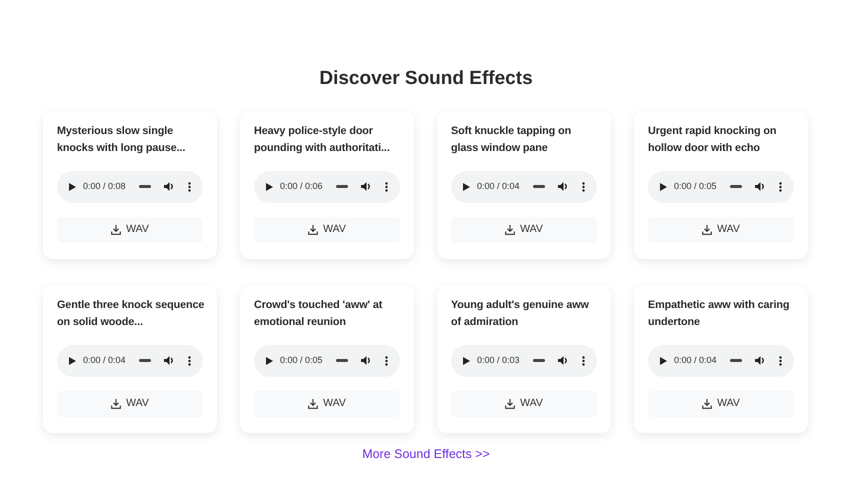 The width and height of the screenshot is (852, 500). What do you see at coordinates (520, 314) in the screenshot?
I see `sound-title: Young adult's genuine aww of admiration` at bounding box center [520, 314].